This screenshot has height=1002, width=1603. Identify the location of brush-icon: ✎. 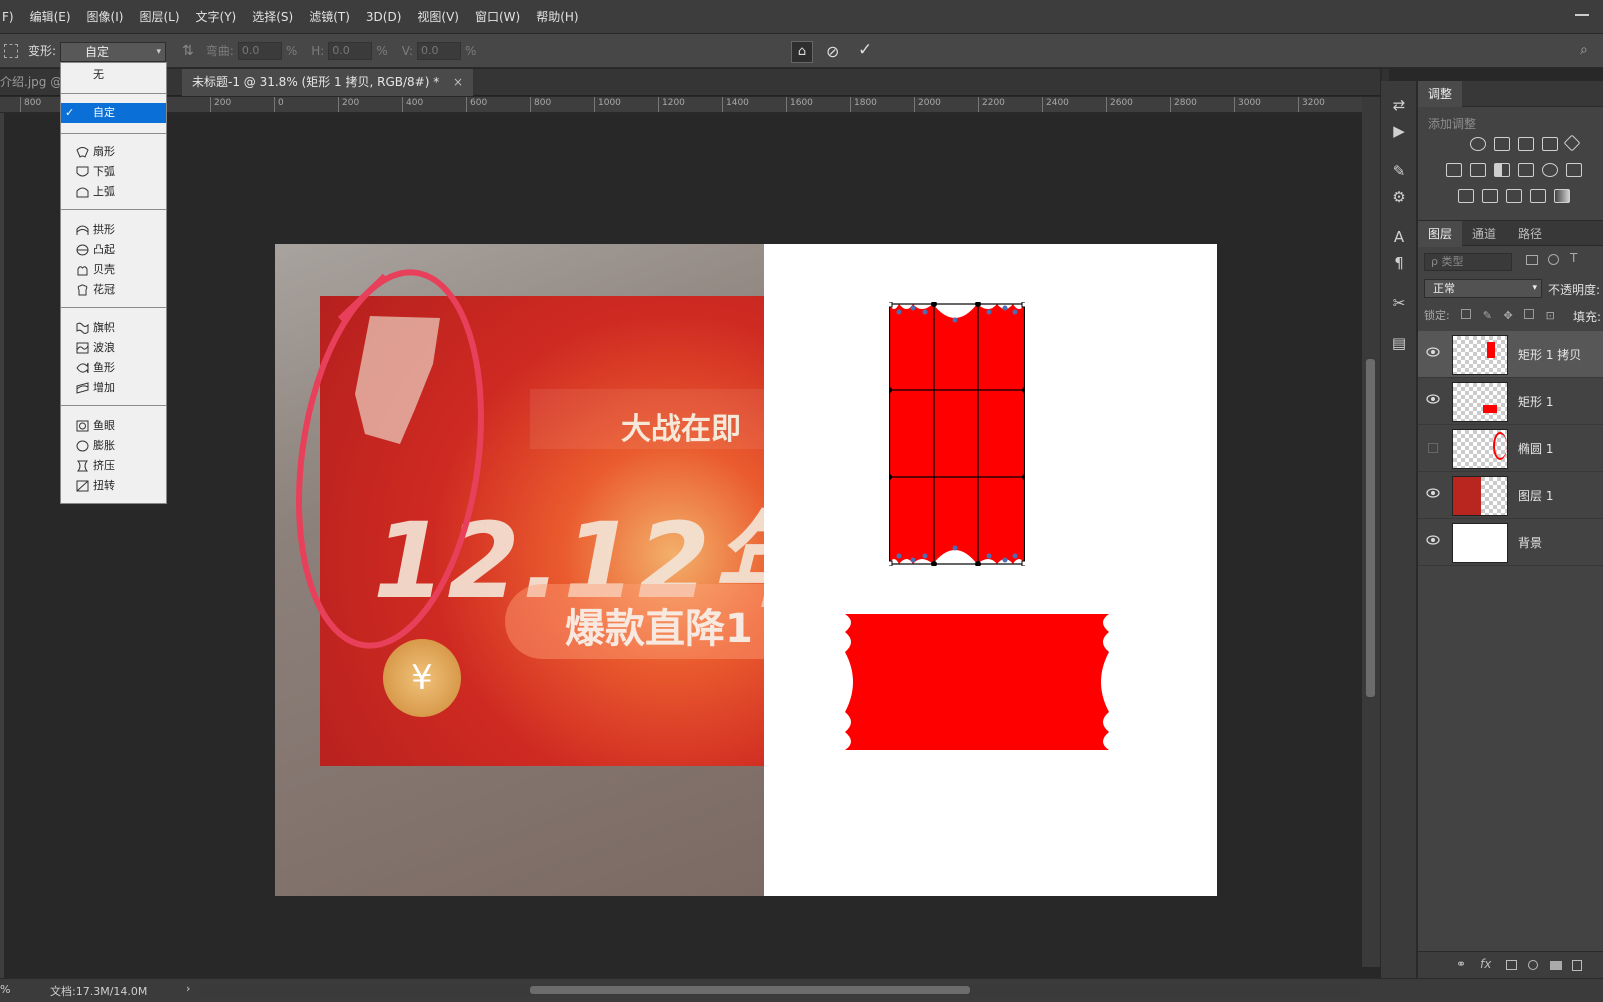
(1399, 171).